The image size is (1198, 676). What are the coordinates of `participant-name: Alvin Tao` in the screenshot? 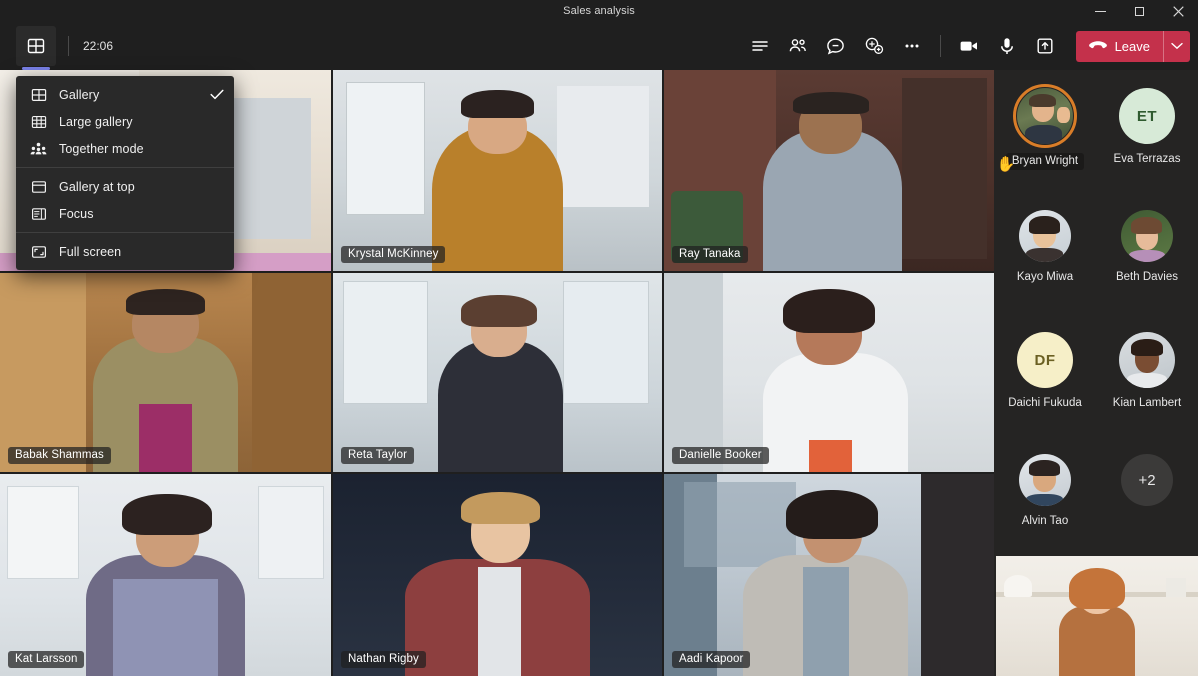 It's located at (1045, 521).